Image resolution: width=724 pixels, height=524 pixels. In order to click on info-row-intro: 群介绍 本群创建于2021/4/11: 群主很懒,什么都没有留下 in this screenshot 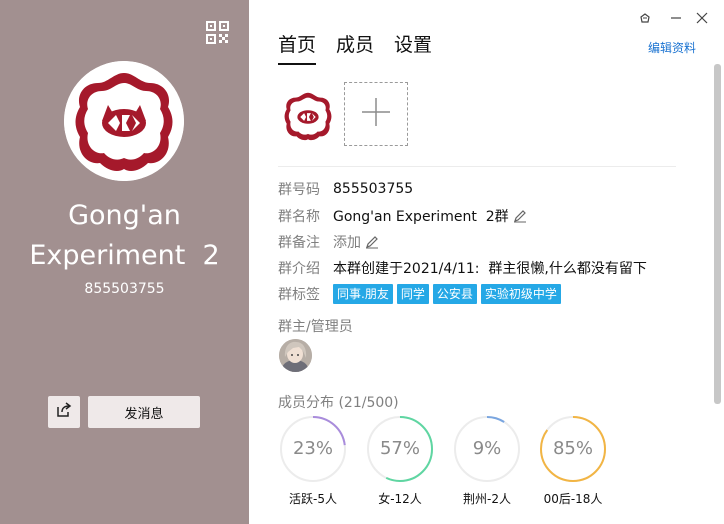, I will do `click(462, 268)`.